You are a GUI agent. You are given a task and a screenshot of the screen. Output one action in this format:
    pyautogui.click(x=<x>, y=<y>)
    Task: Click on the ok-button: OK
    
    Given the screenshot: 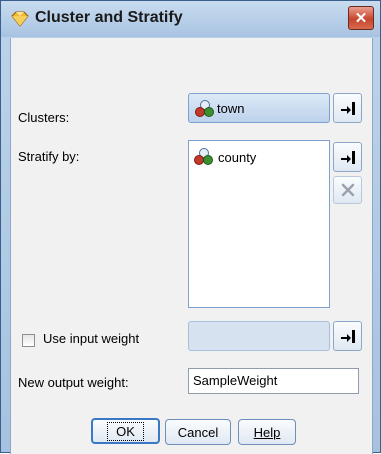 What is the action you would take?
    pyautogui.click(x=125, y=431)
    